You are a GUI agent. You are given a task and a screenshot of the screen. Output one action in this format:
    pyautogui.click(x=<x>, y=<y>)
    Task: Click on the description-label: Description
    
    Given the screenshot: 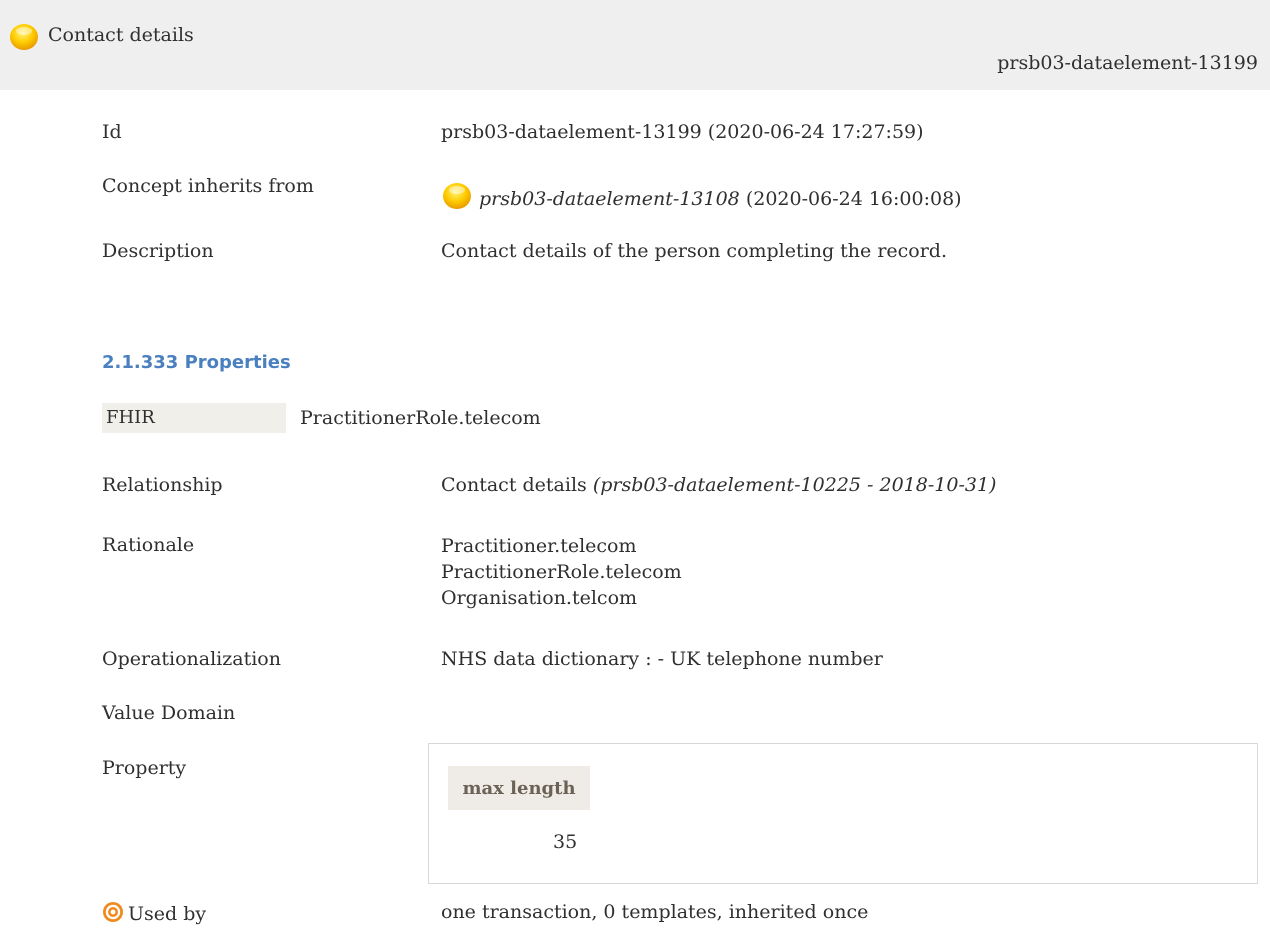 What is the action you would take?
    pyautogui.click(x=158, y=251)
    